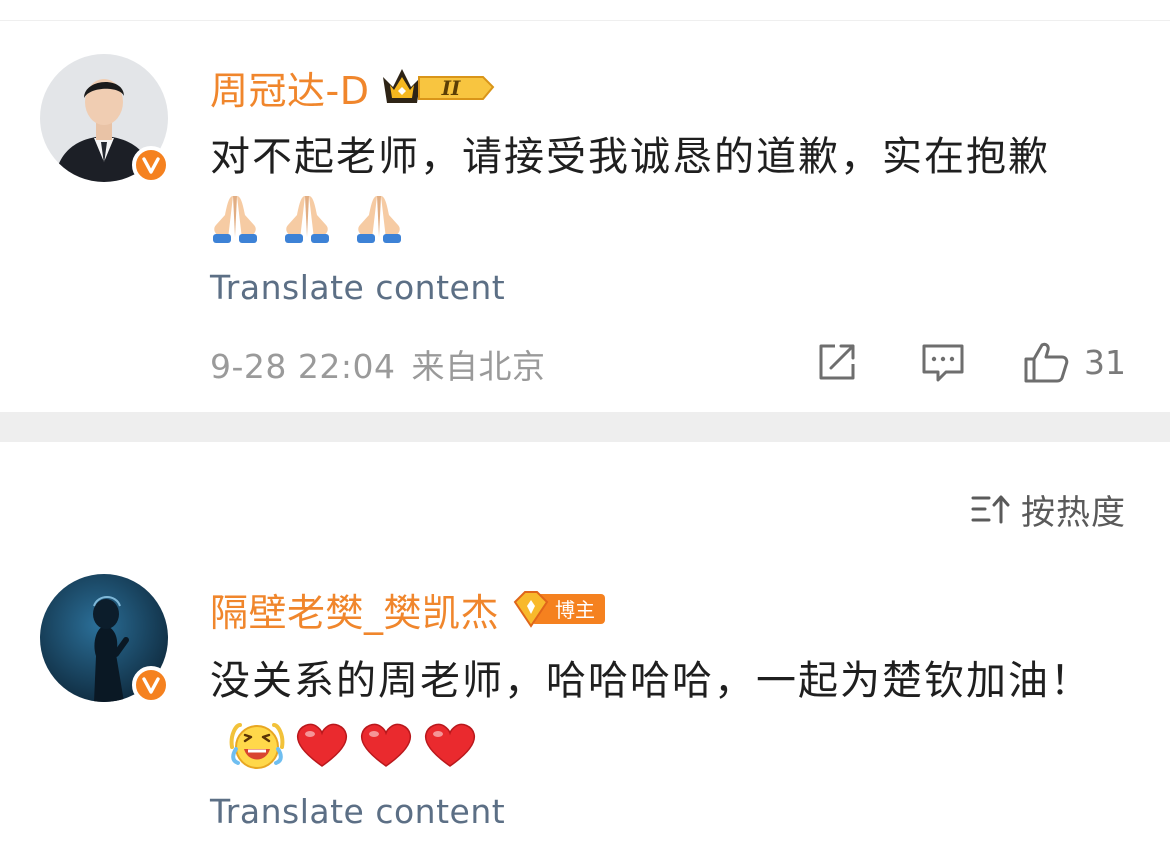 The height and width of the screenshot is (854, 1170). Describe the element at coordinates (1105, 362) in the screenshot. I see `like-count: 31` at that location.